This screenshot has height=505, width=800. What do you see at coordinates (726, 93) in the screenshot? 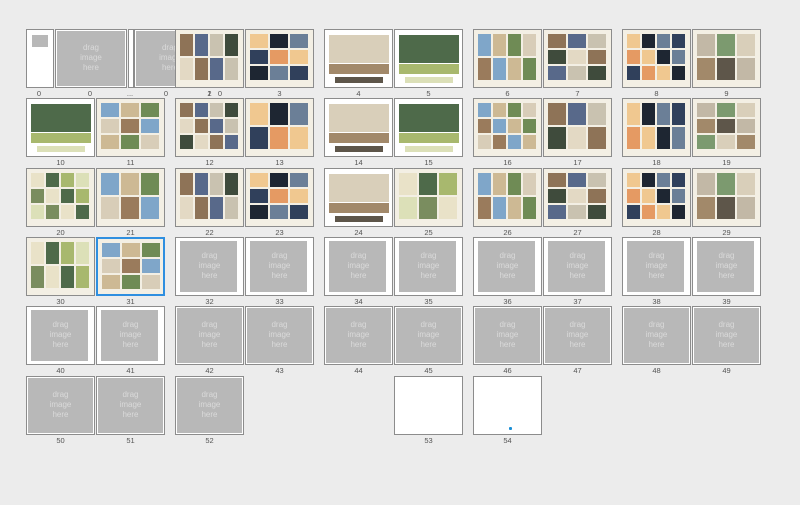
I see `page-number-label: 9` at bounding box center [726, 93].